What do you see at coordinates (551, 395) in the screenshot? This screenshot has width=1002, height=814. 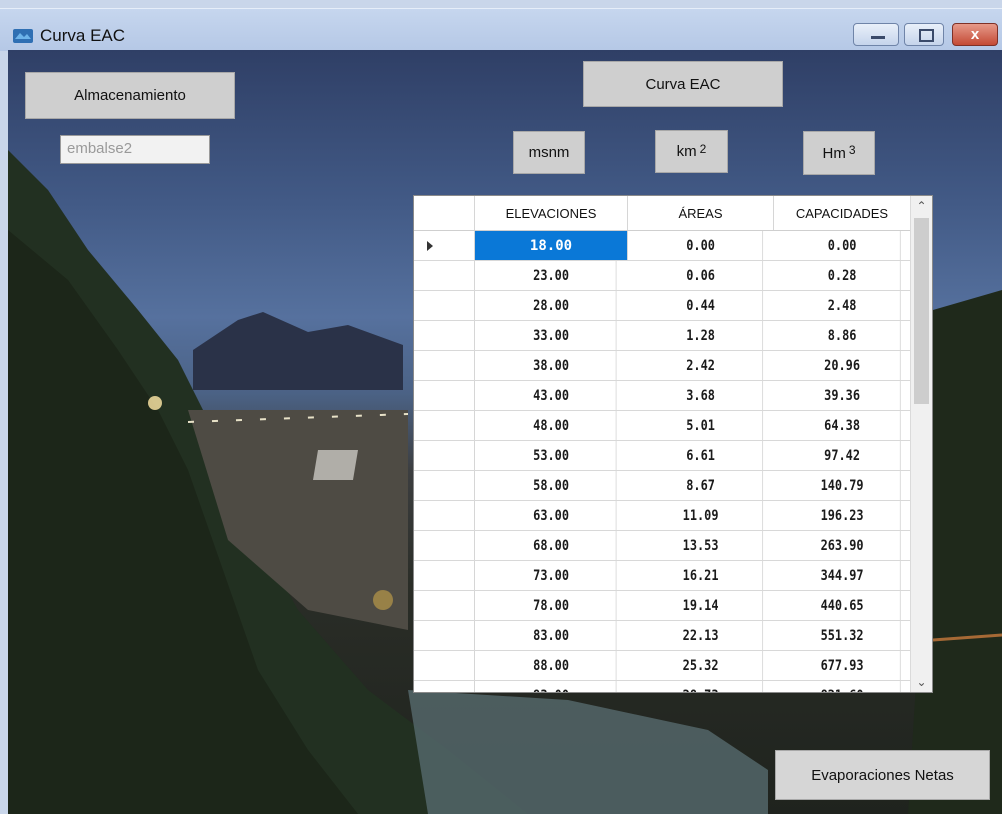 I see `cell-elevacion: 43.00` at bounding box center [551, 395].